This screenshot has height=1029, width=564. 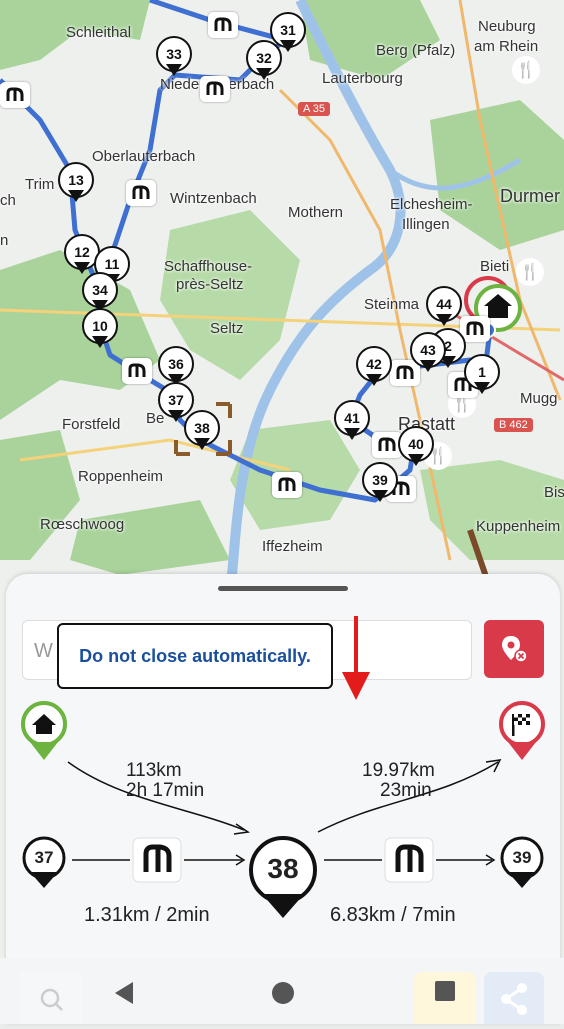 What do you see at coordinates (431, 204) in the screenshot?
I see `place-label: Elchesheim-` at bounding box center [431, 204].